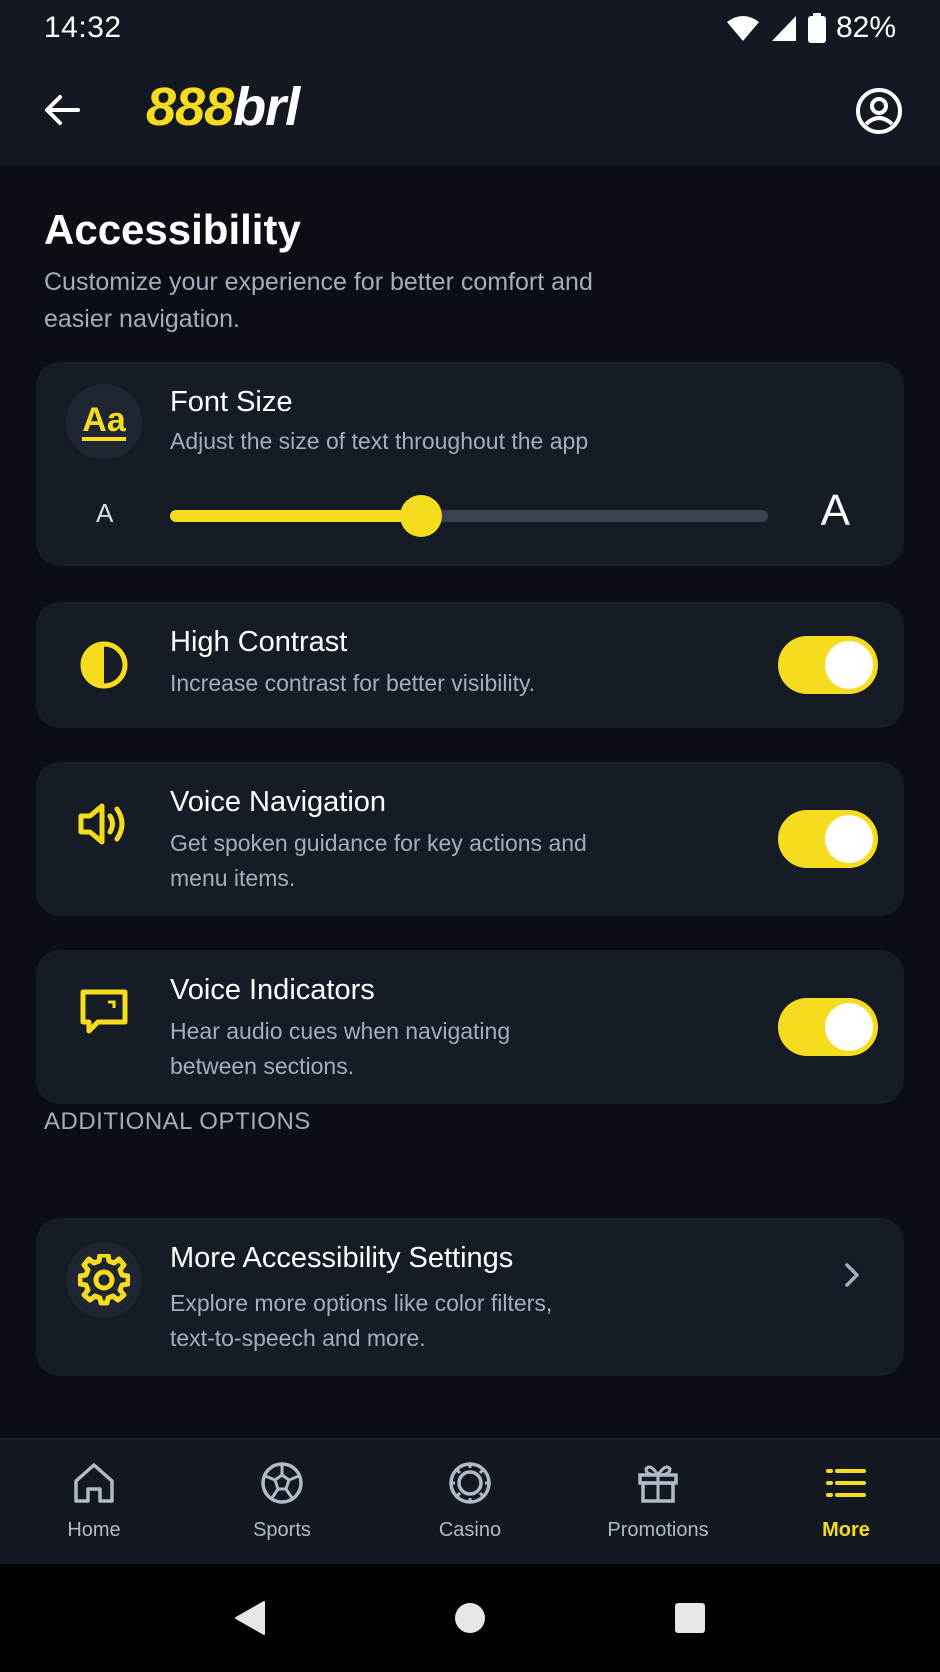 The image size is (940, 1672). What do you see at coordinates (342, 1258) in the screenshot?
I see `more-settings-title: More Accessibility Settings` at bounding box center [342, 1258].